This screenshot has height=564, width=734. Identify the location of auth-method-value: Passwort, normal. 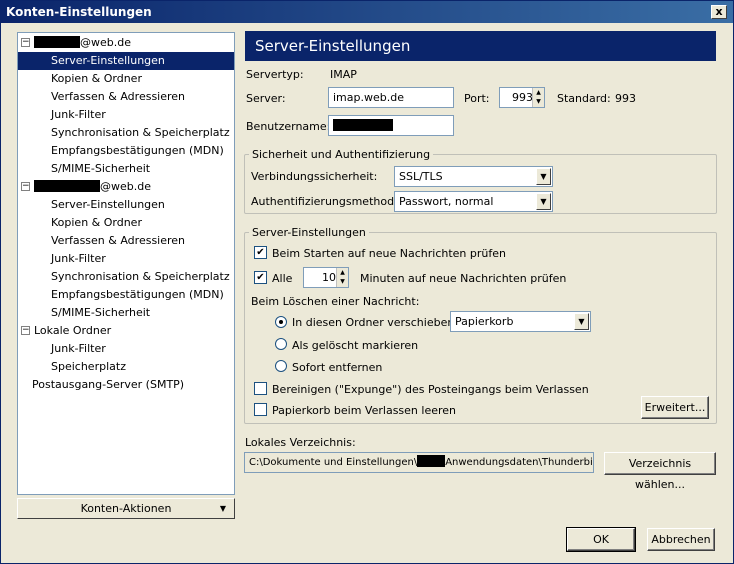
(446, 201).